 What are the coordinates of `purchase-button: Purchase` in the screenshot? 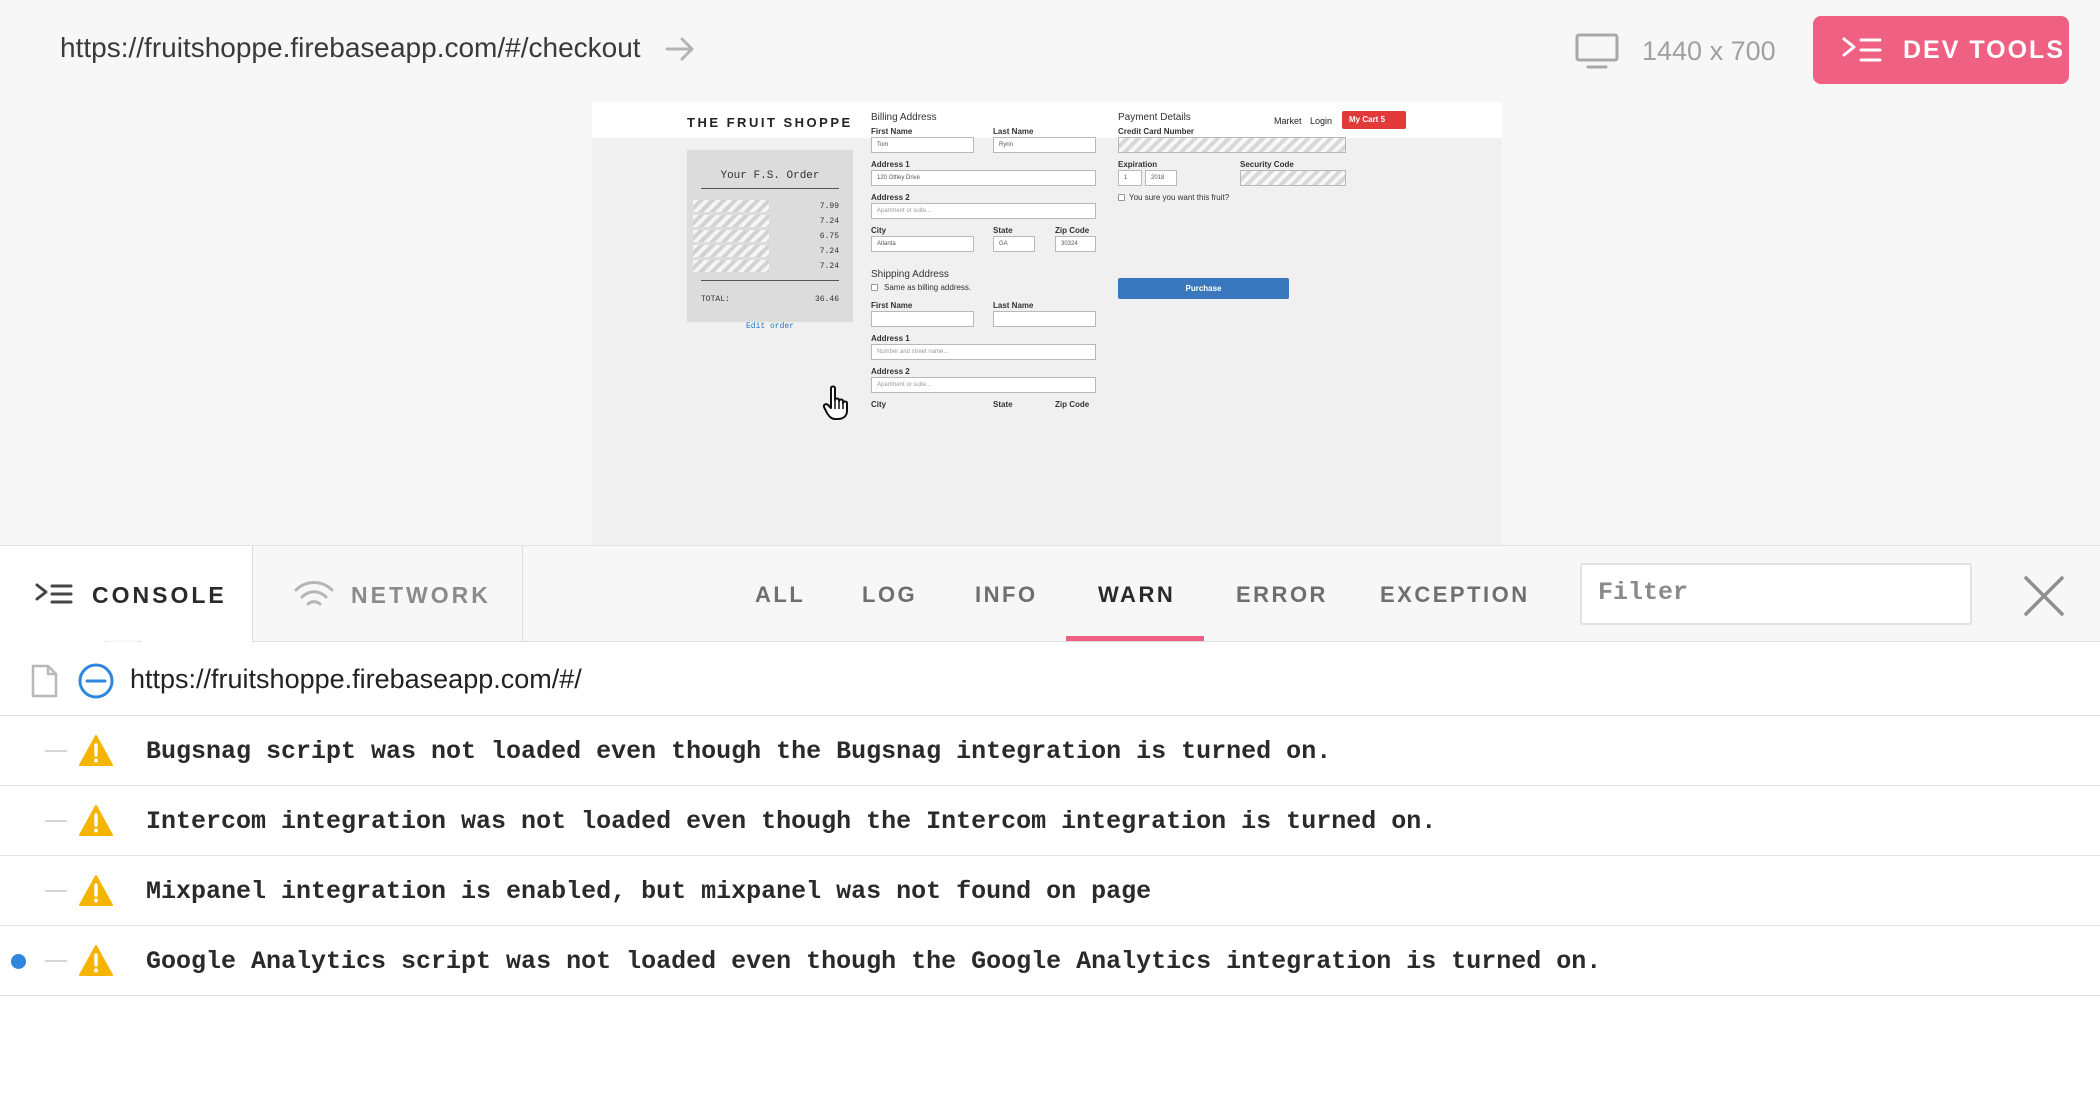 It's located at (1203, 288).